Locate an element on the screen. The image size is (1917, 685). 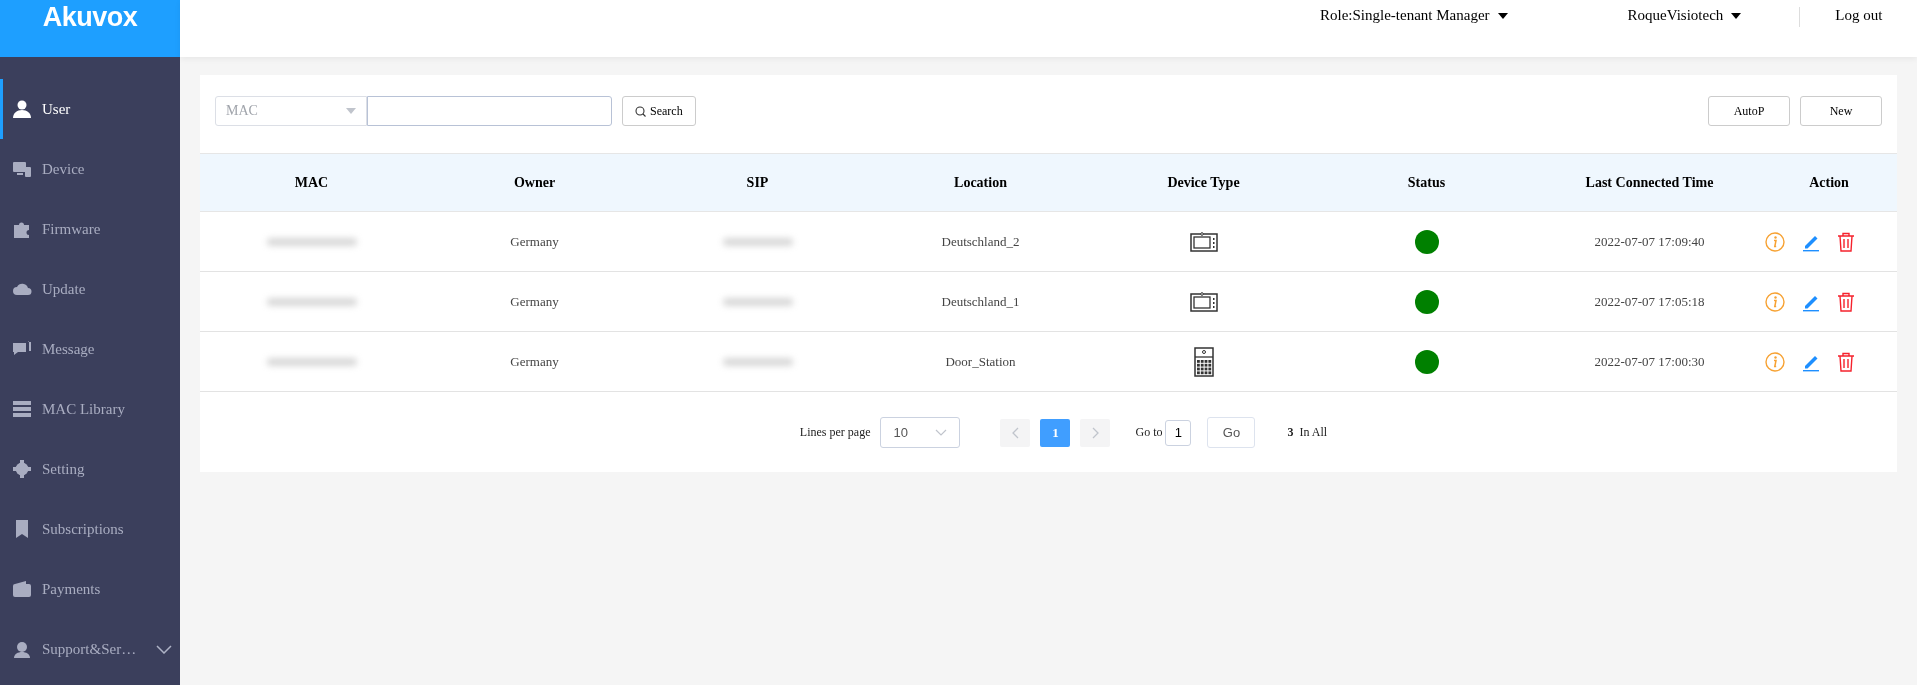
total-label: In All is located at coordinates (1313, 432).